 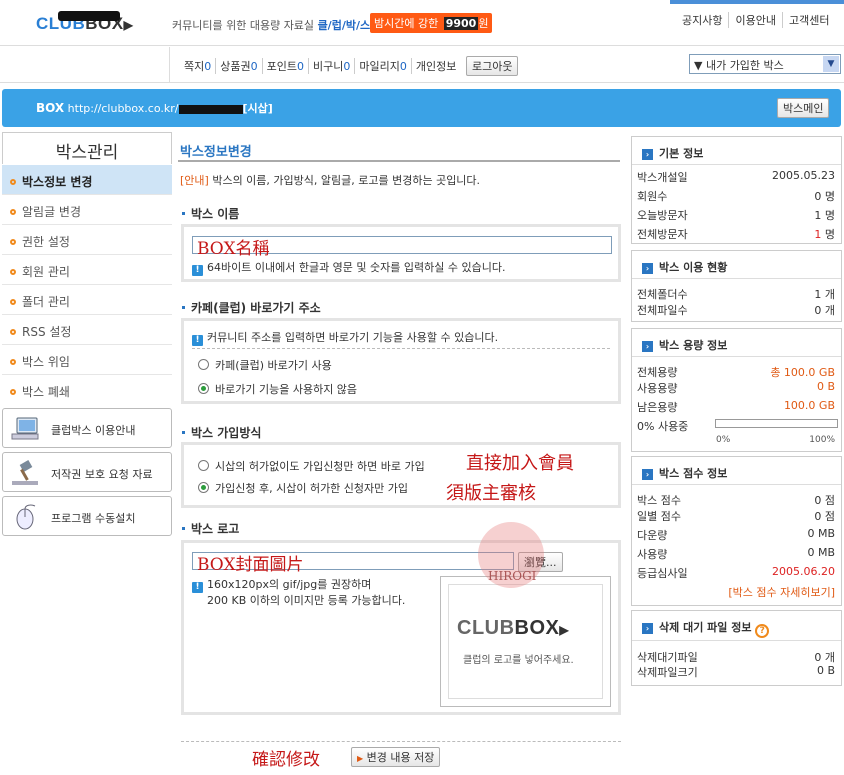 What do you see at coordinates (271, 25) in the screenshot?
I see `tagline: 커뮤니티를 위한 대용량 자료실 클/럽/박/스` at bounding box center [271, 25].